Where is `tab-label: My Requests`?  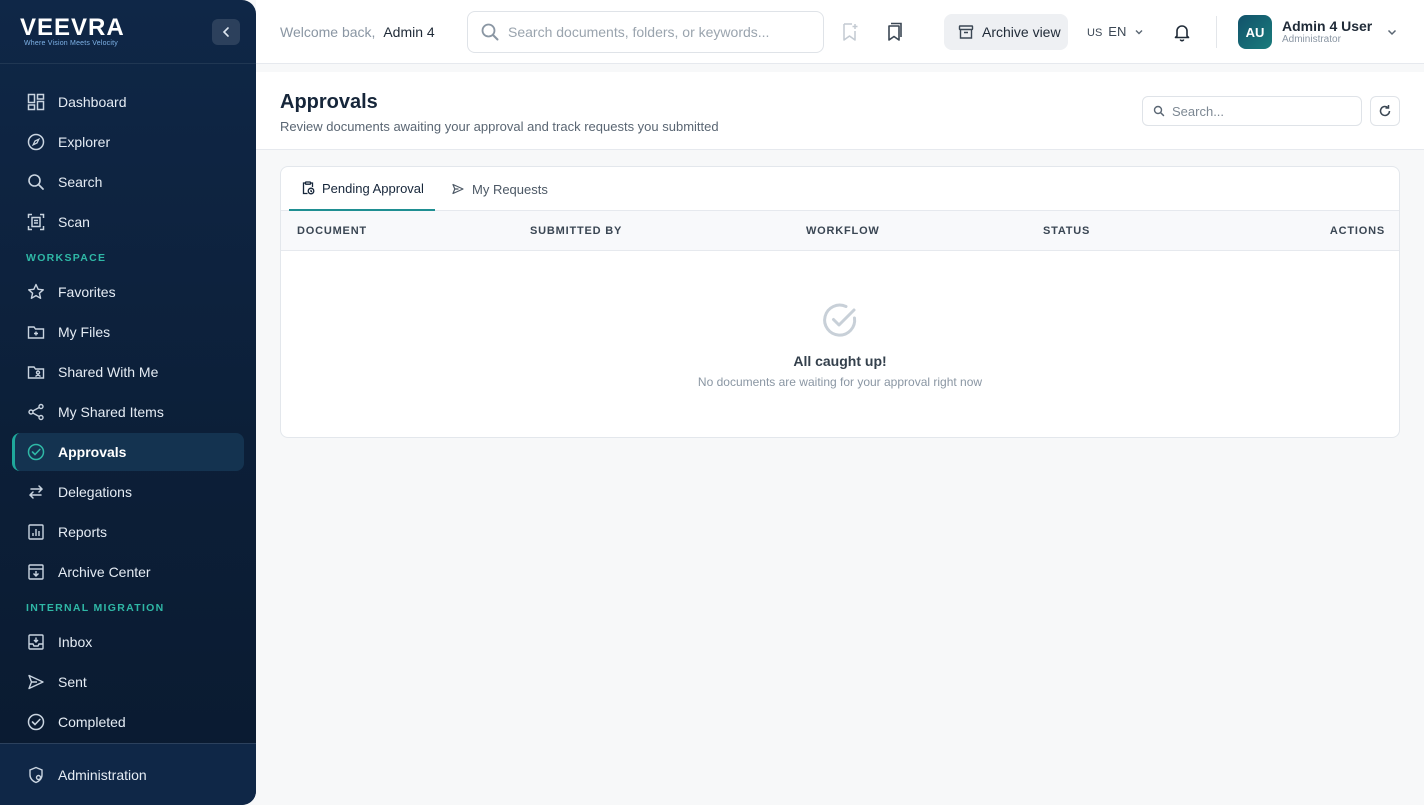 tab-label: My Requests is located at coordinates (510, 189).